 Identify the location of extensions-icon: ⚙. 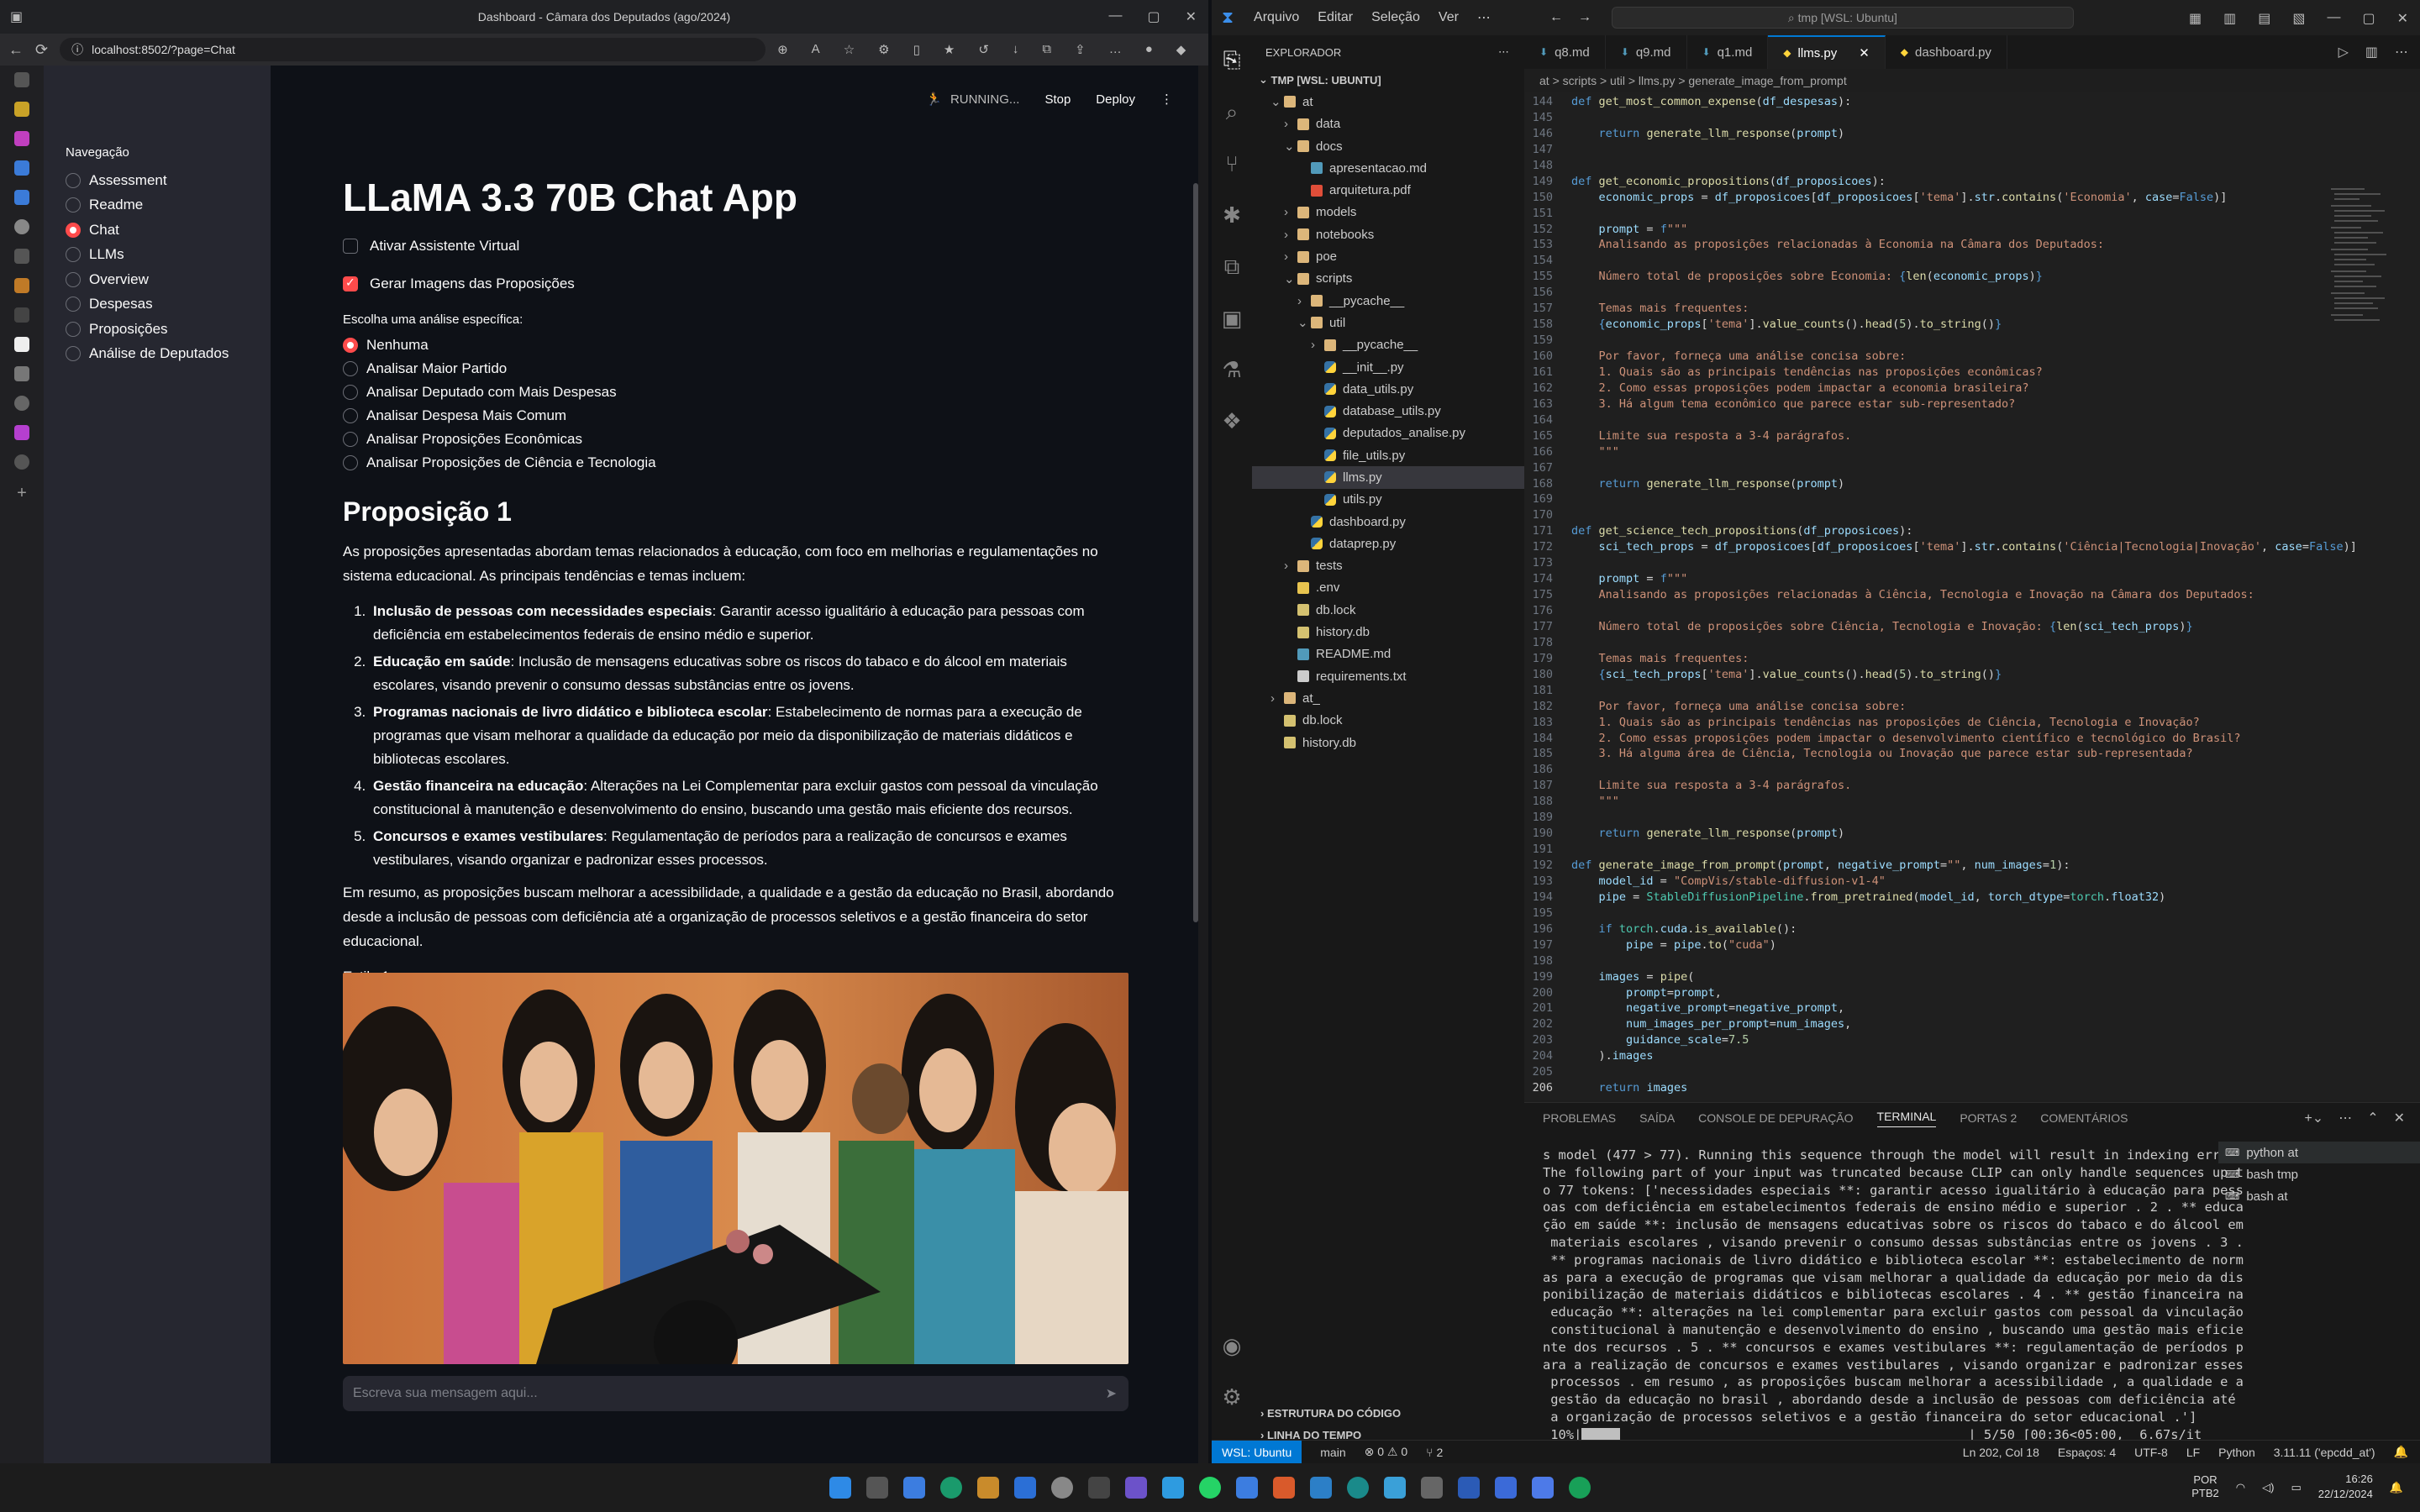
(883, 49).